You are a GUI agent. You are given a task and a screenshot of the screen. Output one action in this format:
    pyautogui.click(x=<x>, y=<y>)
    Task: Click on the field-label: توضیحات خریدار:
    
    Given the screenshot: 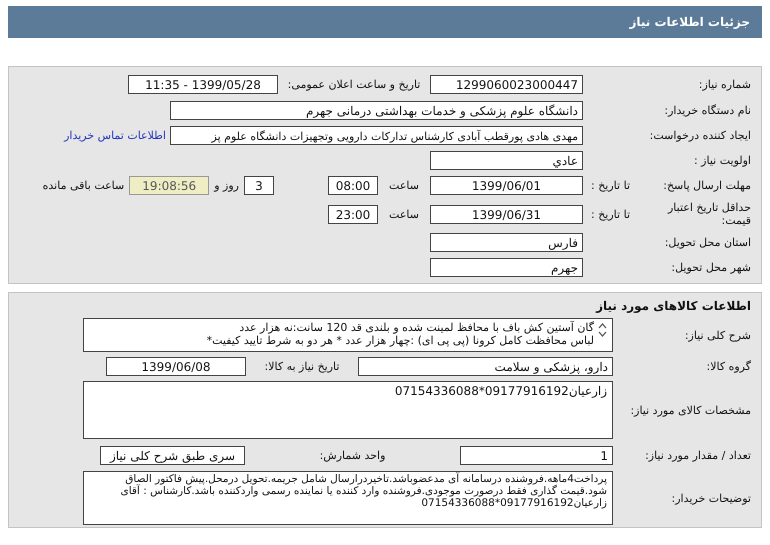 What is the action you would take?
    pyautogui.click(x=710, y=498)
    